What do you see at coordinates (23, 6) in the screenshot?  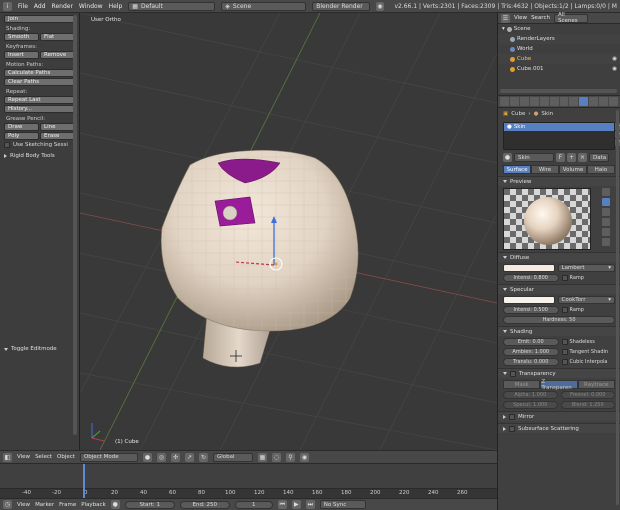 I see `menu-file: File` at bounding box center [23, 6].